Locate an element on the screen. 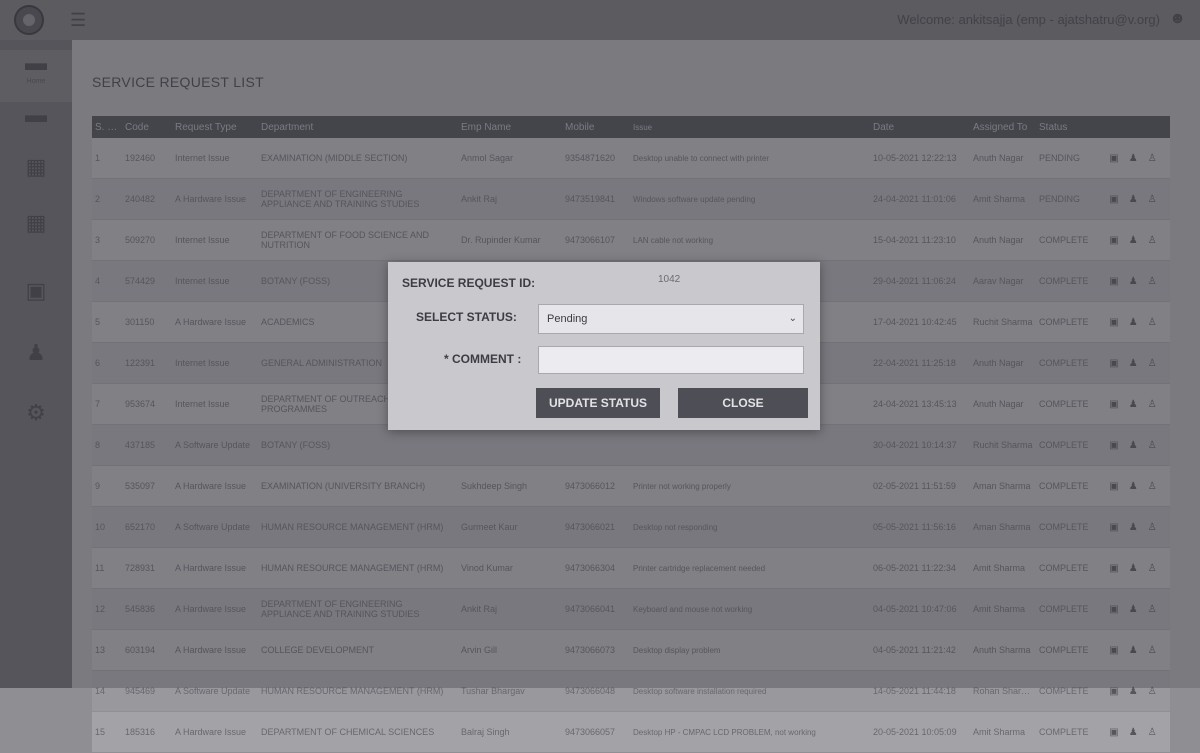  person-icon: ♟ is located at coordinates (1133, 732).